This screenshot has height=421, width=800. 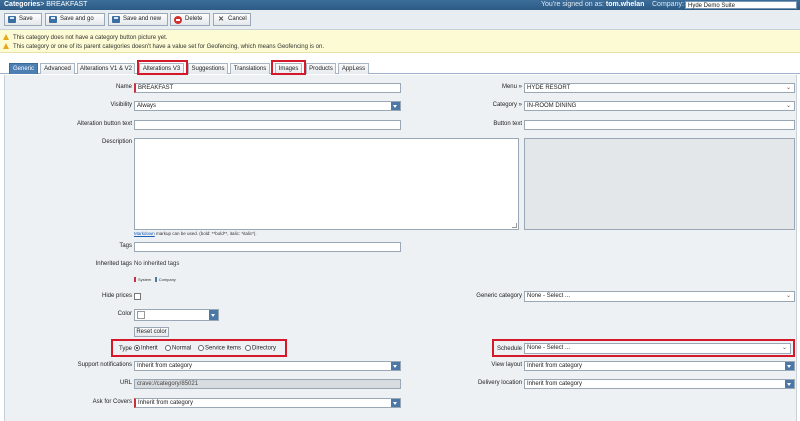 What do you see at coordinates (506, 365) in the screenshot?
I see `view-layout-label: View layout` at bounding box center [506, 365].